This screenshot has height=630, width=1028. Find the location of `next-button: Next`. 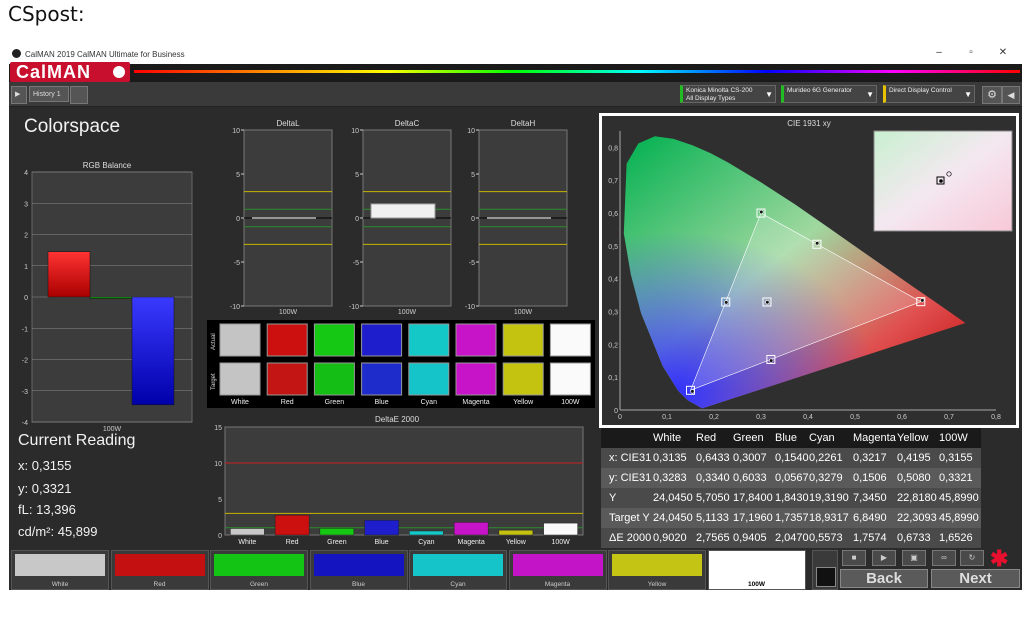

next-button: Next is located at coordinates (975, 578).